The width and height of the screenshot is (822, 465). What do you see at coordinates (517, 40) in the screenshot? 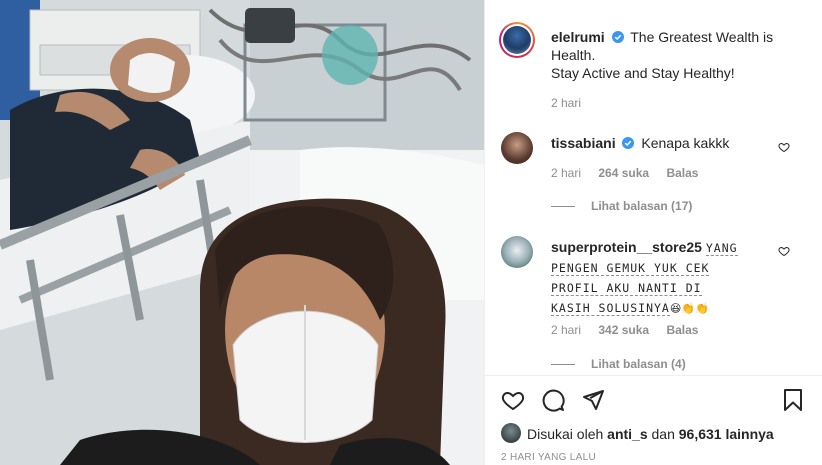
I see `author-avatar` at bounding box center [517, 40].